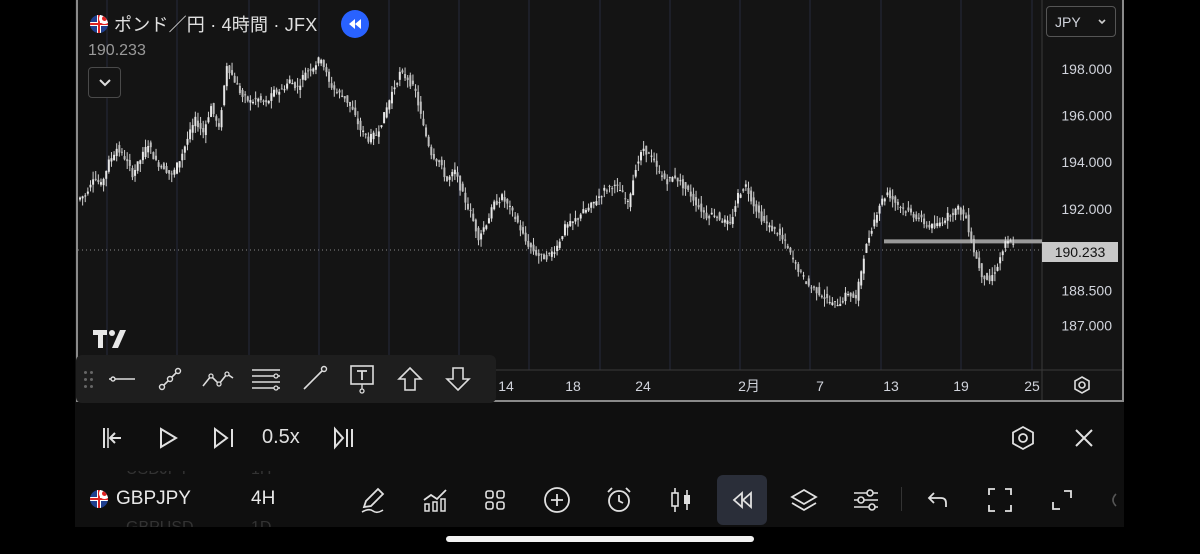 Image resolution: width=1200 pixels, height=554 pixels. Describe the element at coordinates (362, 379) in the screenshot. I see `text-tool` at that location.